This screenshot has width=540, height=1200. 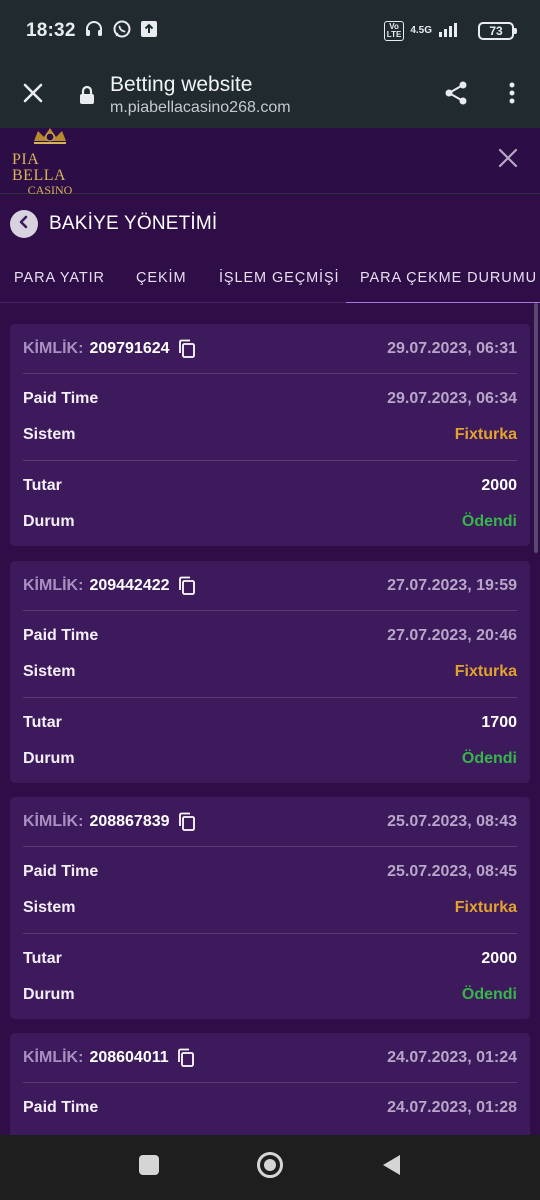 I want to click on share-icon, so click(x=456, y=95).